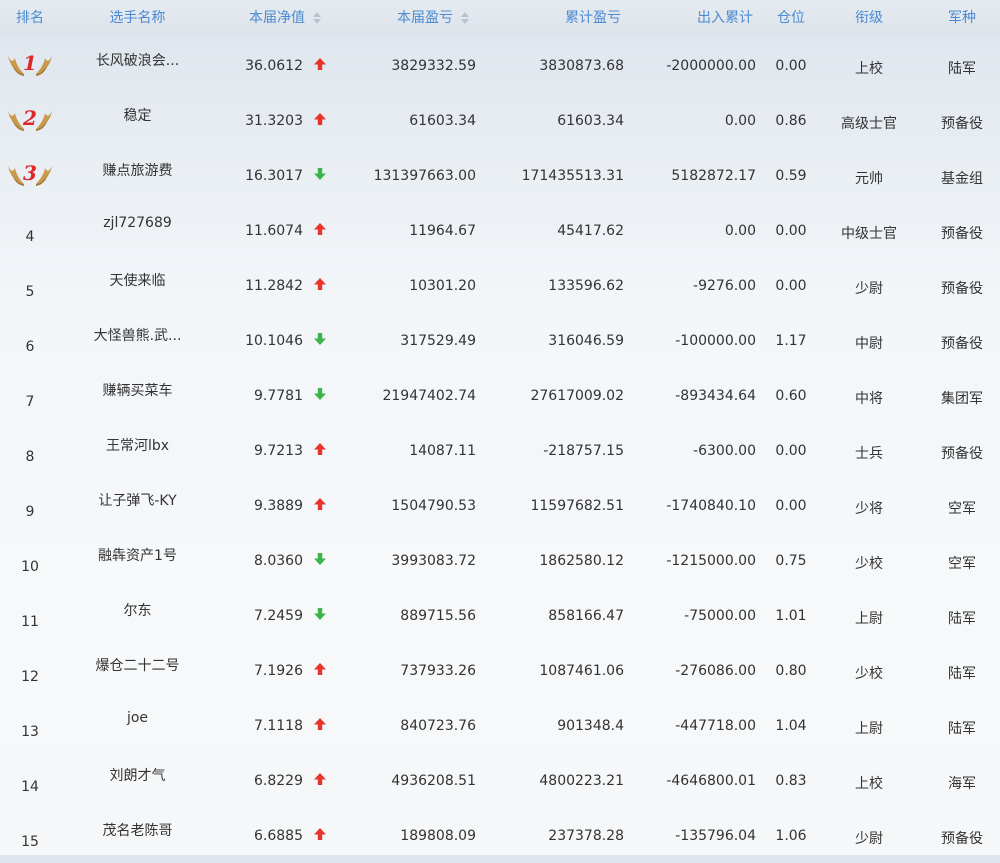 This screenshot has height=863, width=1000. I want to click on rank-cell: 7, so click(30, 402).